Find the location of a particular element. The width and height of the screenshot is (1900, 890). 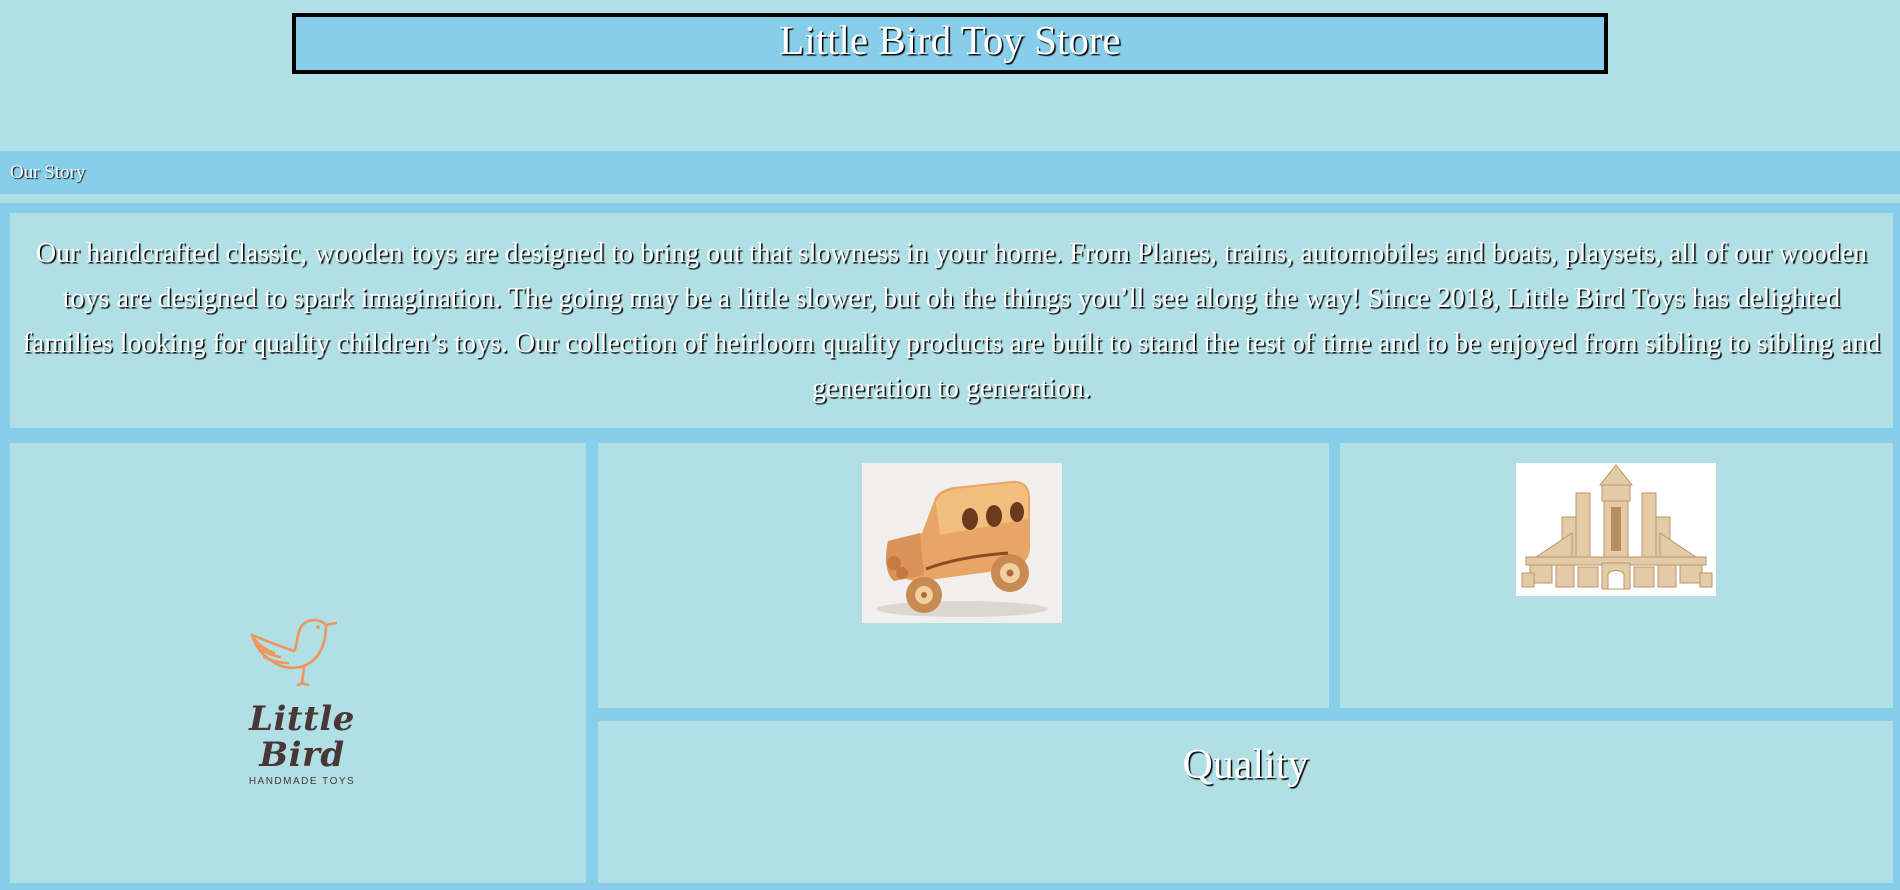

toy-car-image is located at coordinates (962, 543).